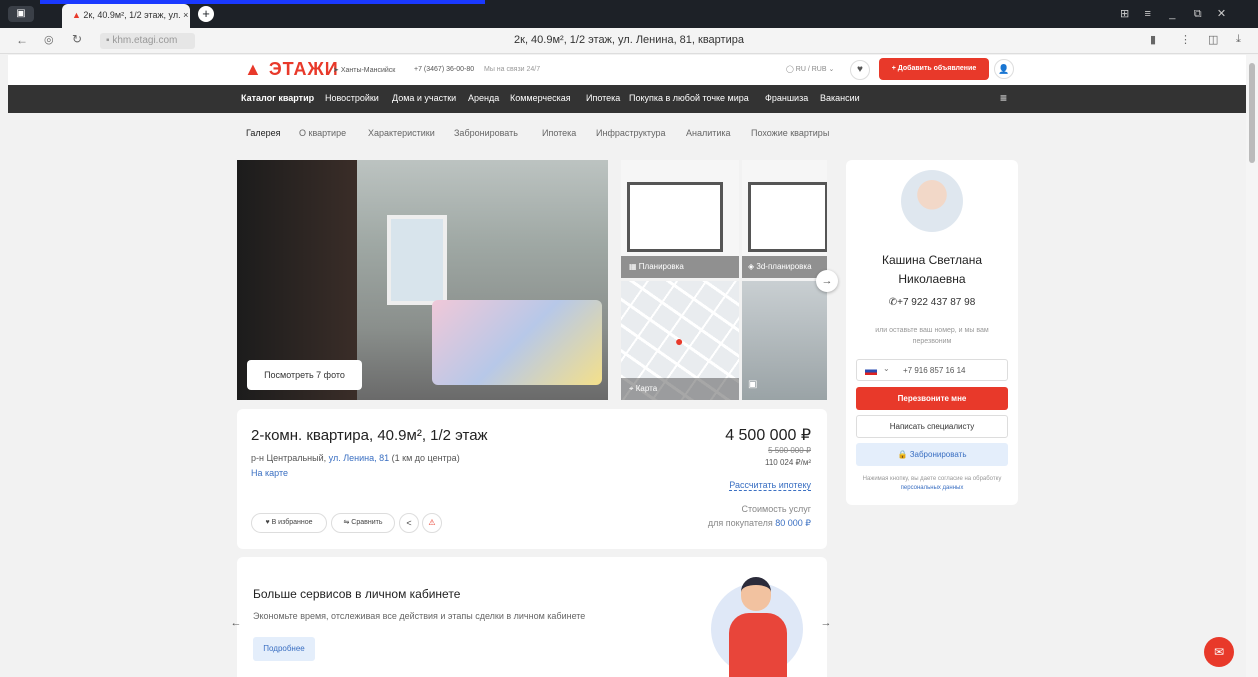  I want to click on main-photo: Посмотреть 7 фото, so click(422, 280).